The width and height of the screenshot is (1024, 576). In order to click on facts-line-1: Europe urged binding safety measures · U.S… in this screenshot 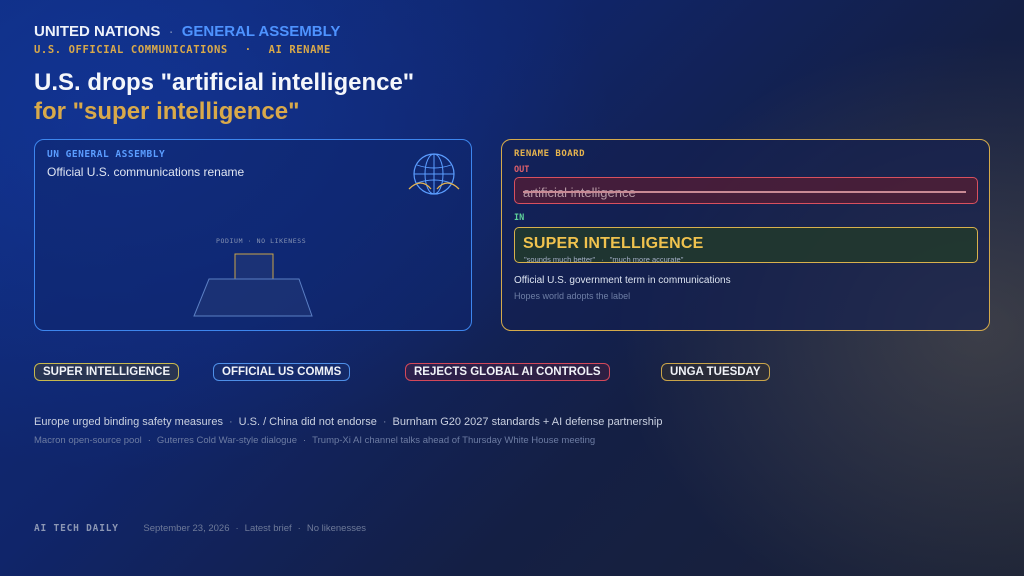, I will do `click(348, 422)`.